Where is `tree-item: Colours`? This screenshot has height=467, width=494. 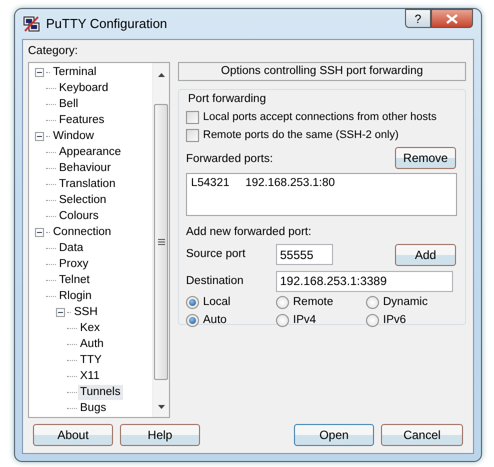
tree-item: Colours is located at coordinates (79, 216).